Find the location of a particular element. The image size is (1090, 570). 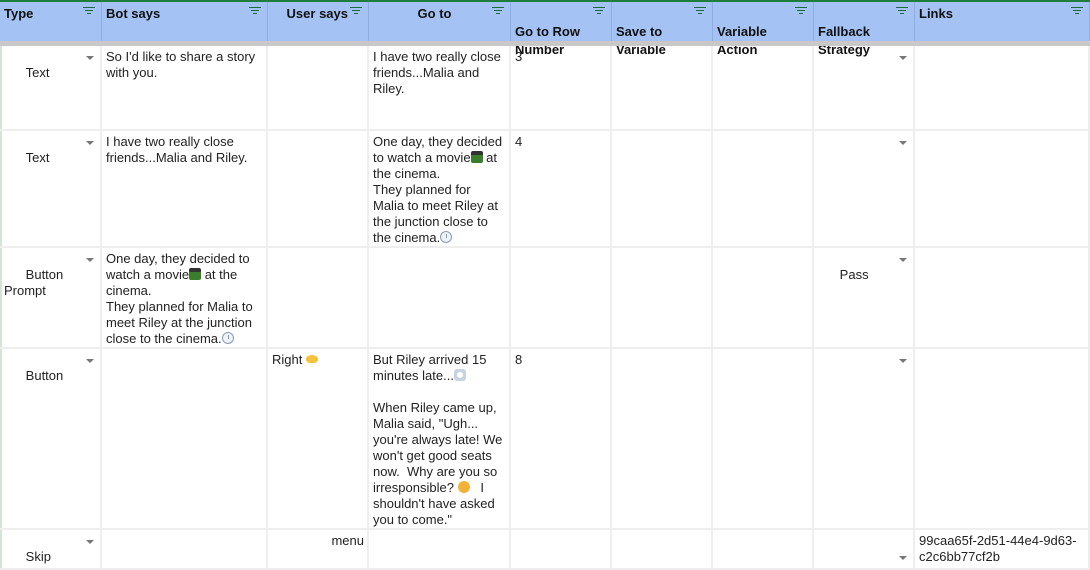

cell-text: 4 is located at coordinates (519, 141).